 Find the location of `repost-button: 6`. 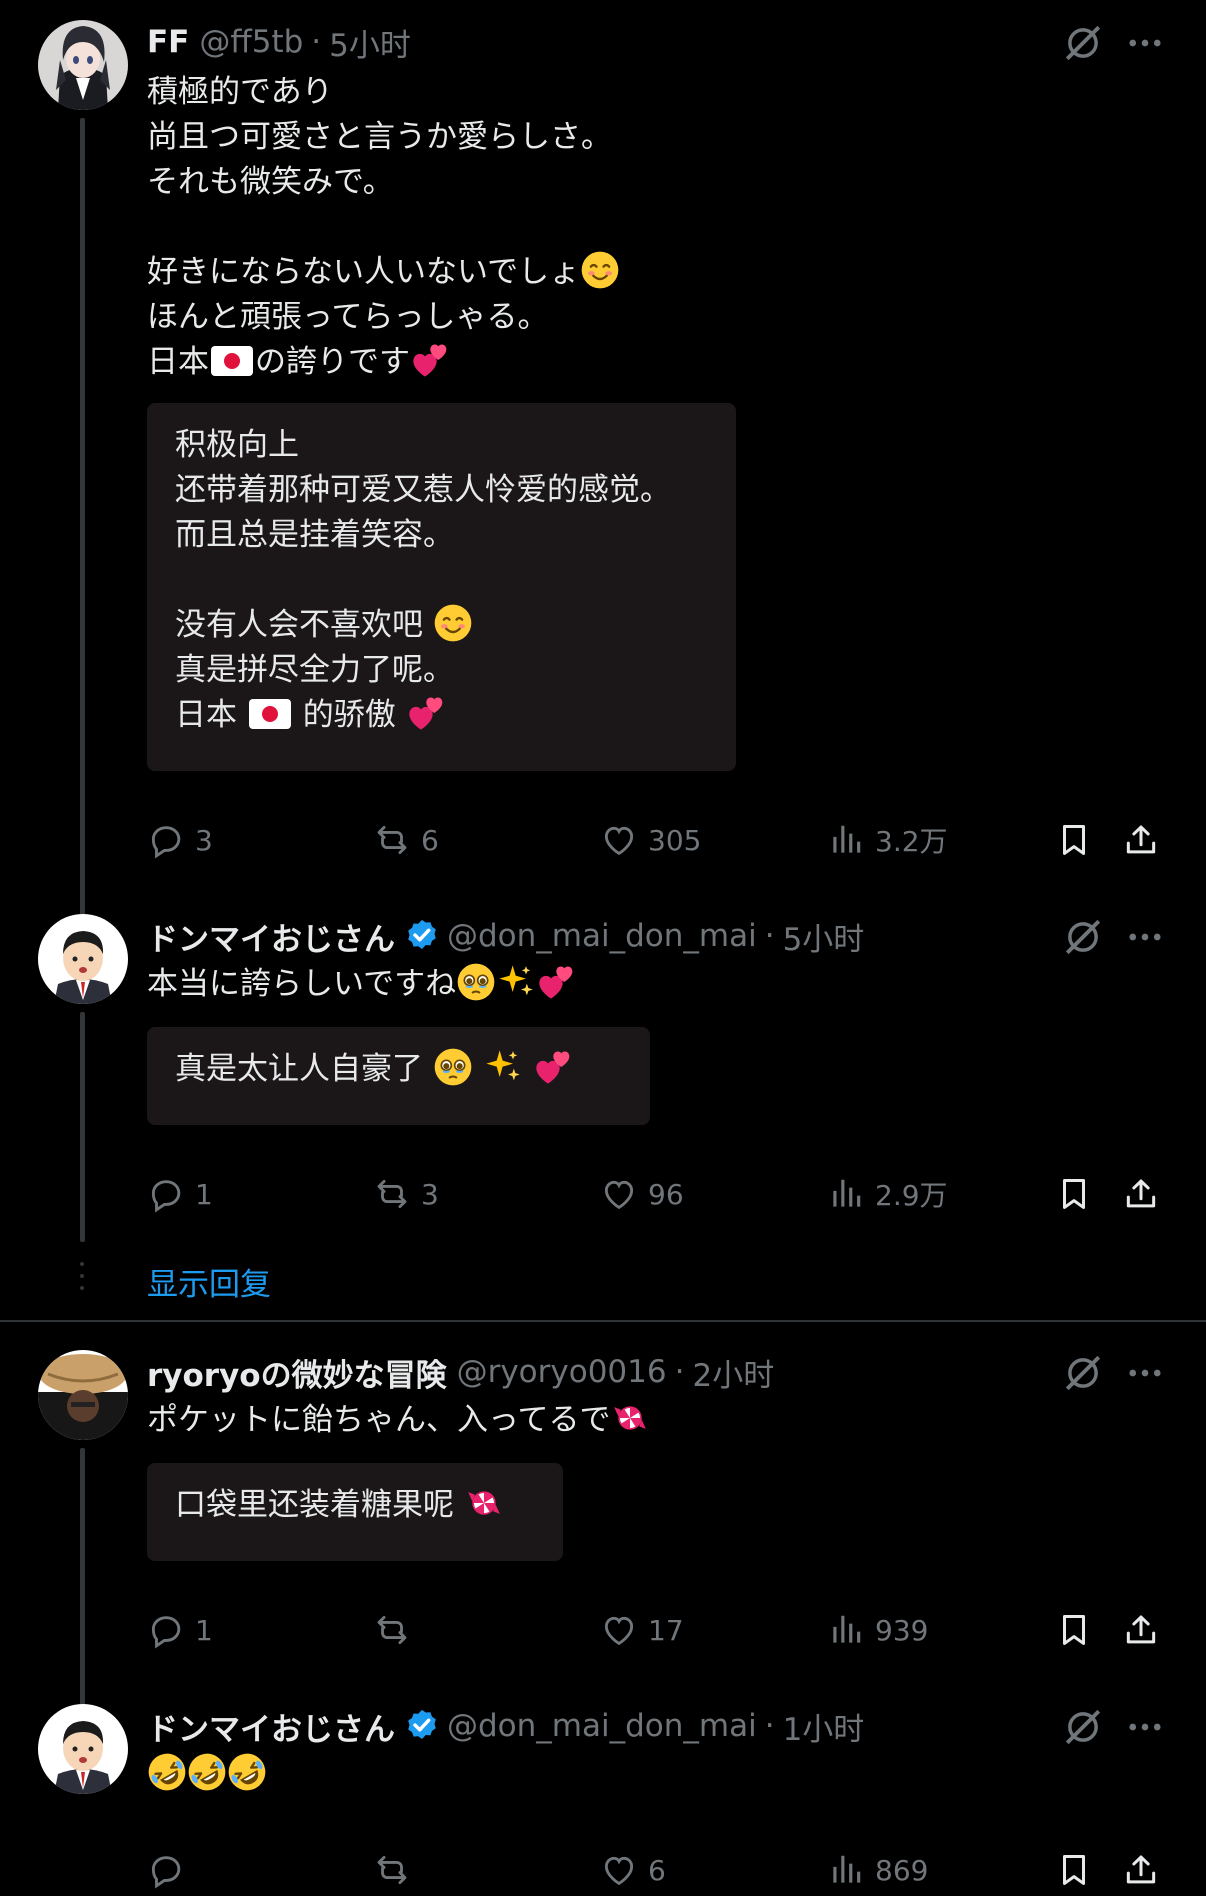

repost-button: 6 is located at coordinates (406, 840).